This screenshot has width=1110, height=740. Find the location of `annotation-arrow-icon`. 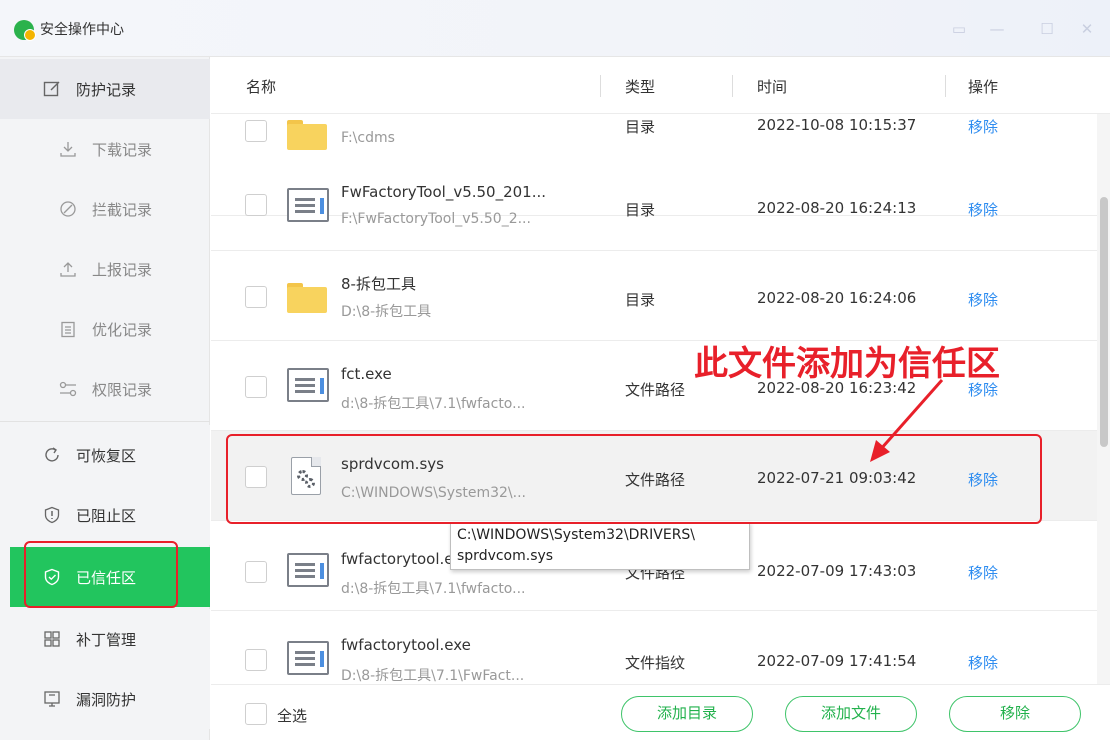

annotation-arrow-icon is located at coordinates (907, 420).